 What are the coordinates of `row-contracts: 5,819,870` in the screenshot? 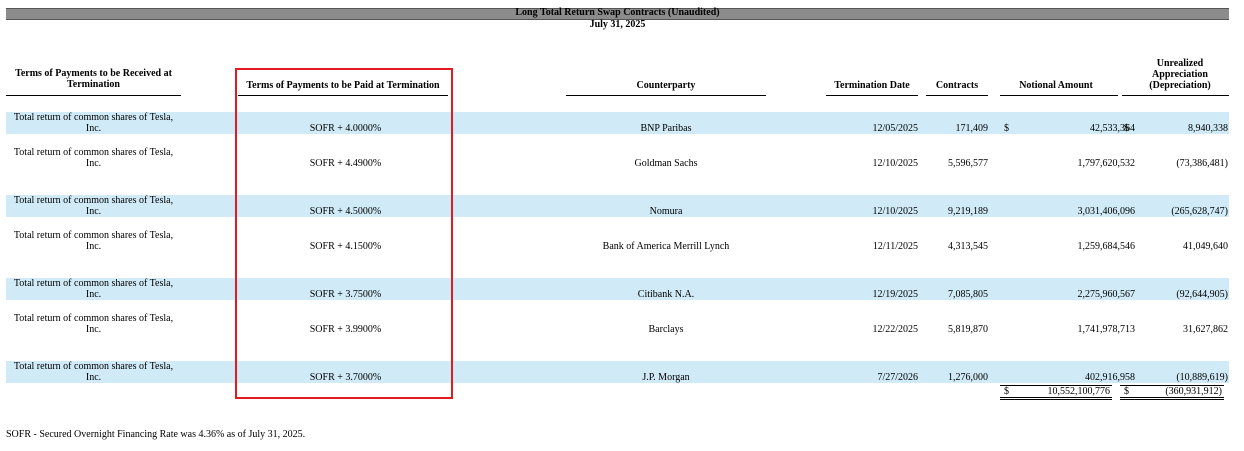 It's located at (968, 329).